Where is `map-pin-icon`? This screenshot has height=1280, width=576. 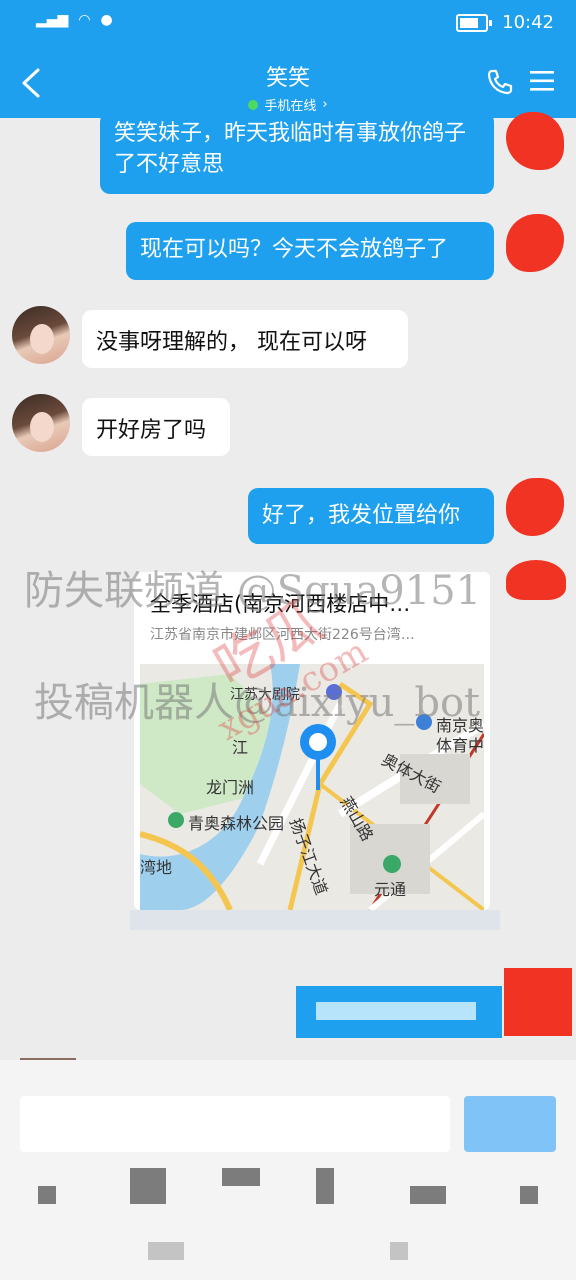 map-pin-icon is located at coordinates (318, 742).